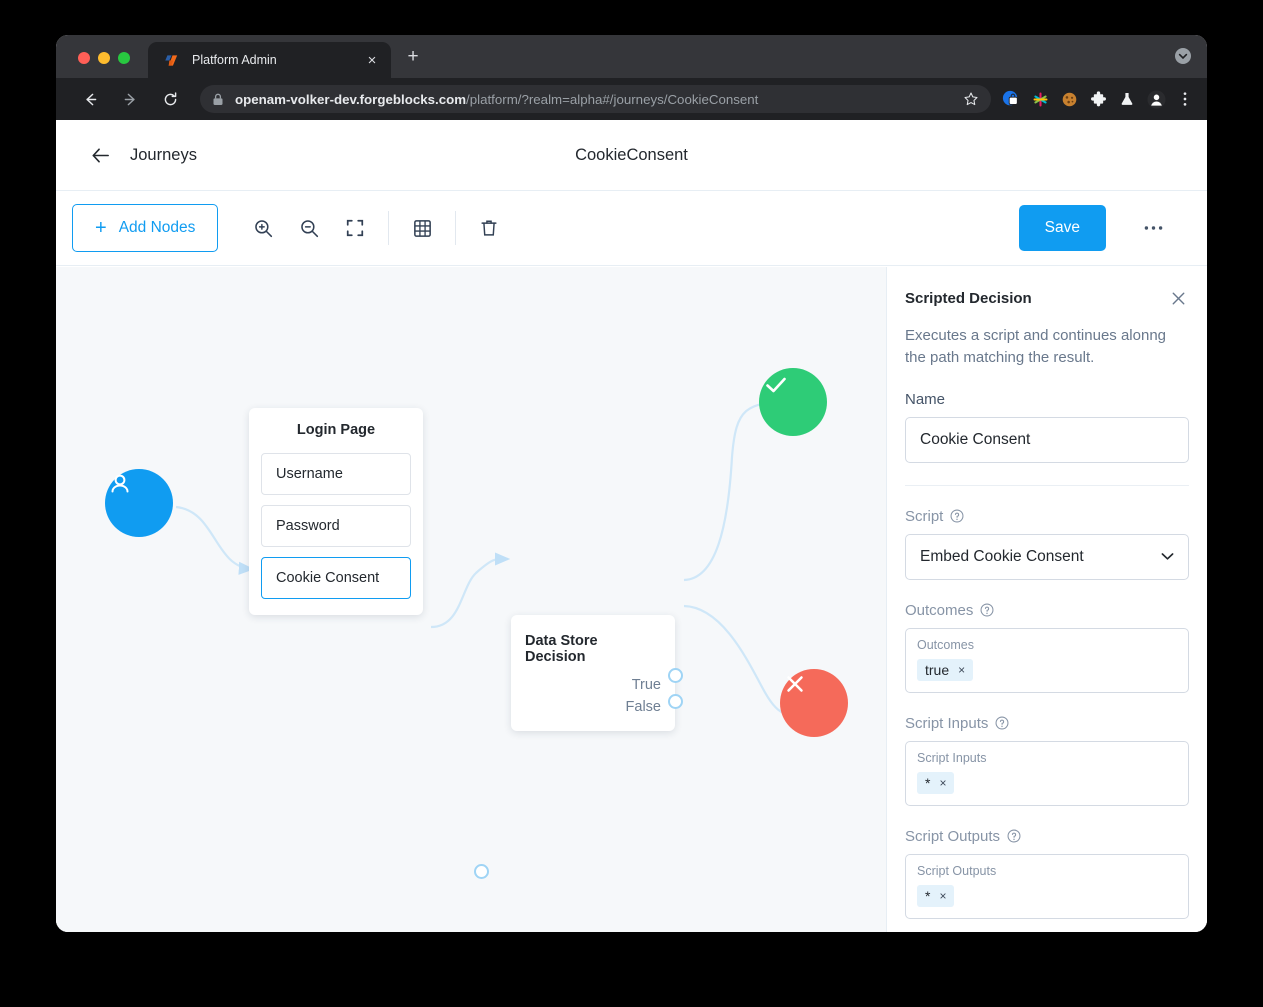 Image resolution: width=1263 pixels, height=1007 pixels. Describe the element at coordinates (937, 669) in the screenshot. I see `outcome-tag-label: true` at that location.